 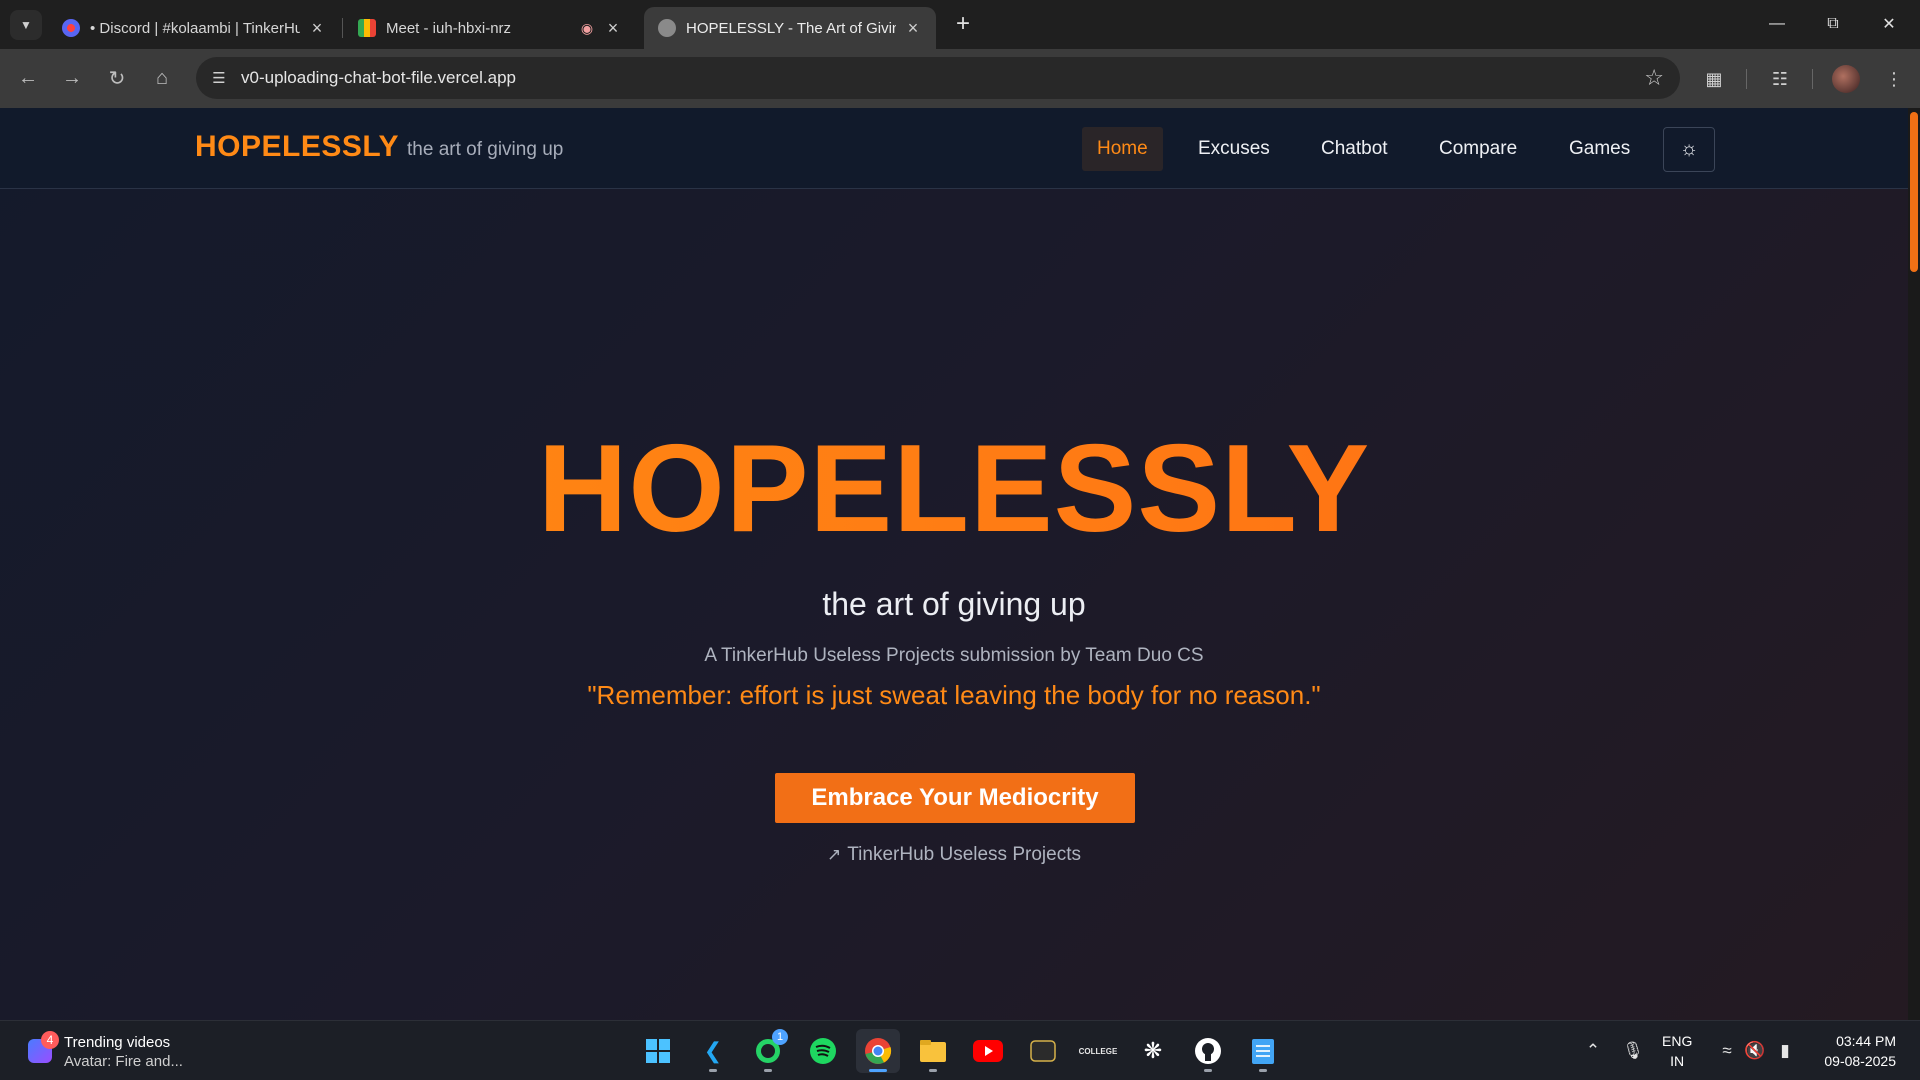 What do you see at coordinates (28, 78) in the screenshot?
I see `back-button: ←` at bounding box center [28, 78].